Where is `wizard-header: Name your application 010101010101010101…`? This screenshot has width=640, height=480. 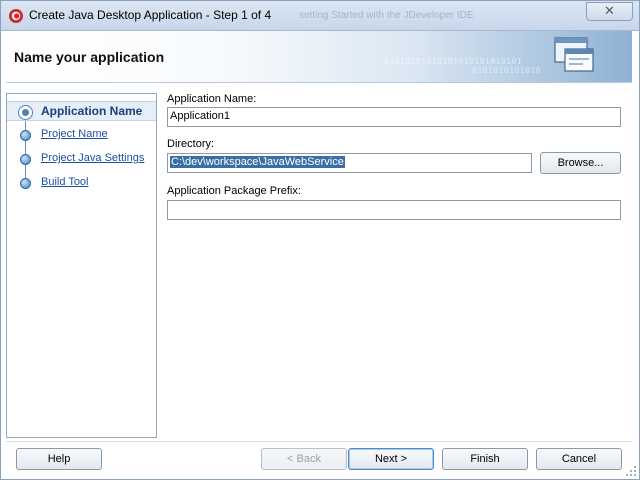
wizard-header: Name your application 010101010101010101… is located at coordinates (319, 57).